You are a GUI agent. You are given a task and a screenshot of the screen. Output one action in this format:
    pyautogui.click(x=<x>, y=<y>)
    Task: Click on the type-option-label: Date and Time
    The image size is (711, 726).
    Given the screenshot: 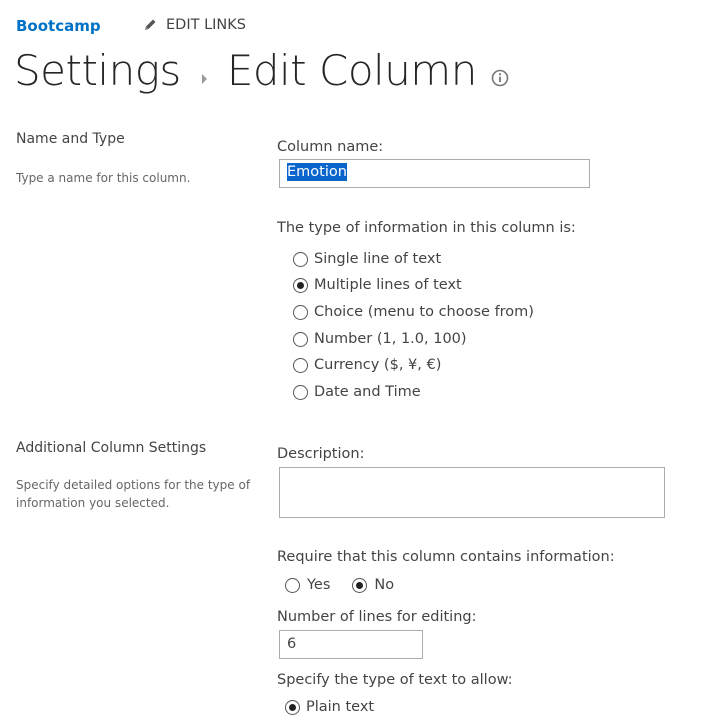 What is the action you would take?
    pyautogui.click(x=367, y=392)
    